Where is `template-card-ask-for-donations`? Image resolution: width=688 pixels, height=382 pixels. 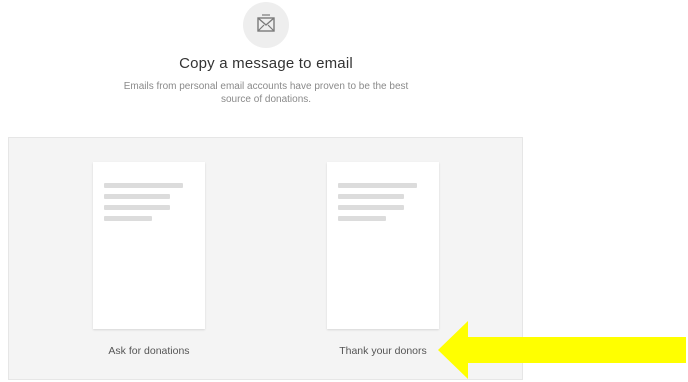 template-card-ask-for-donations is located at coordinates (149, 245).